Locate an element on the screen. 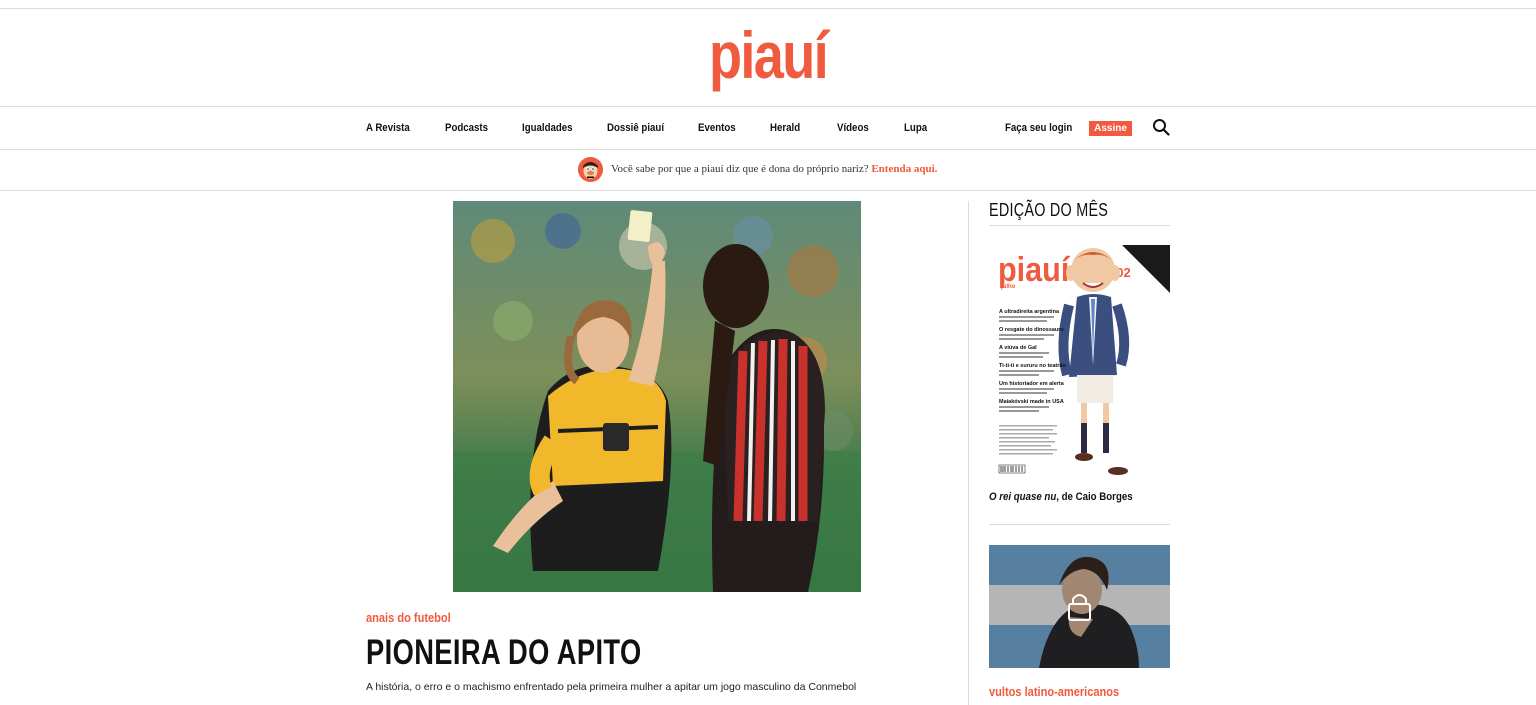 This screenshot has width=1536, height=705. nav-item-lupa: Lupa is located at coordinates (915, 128).